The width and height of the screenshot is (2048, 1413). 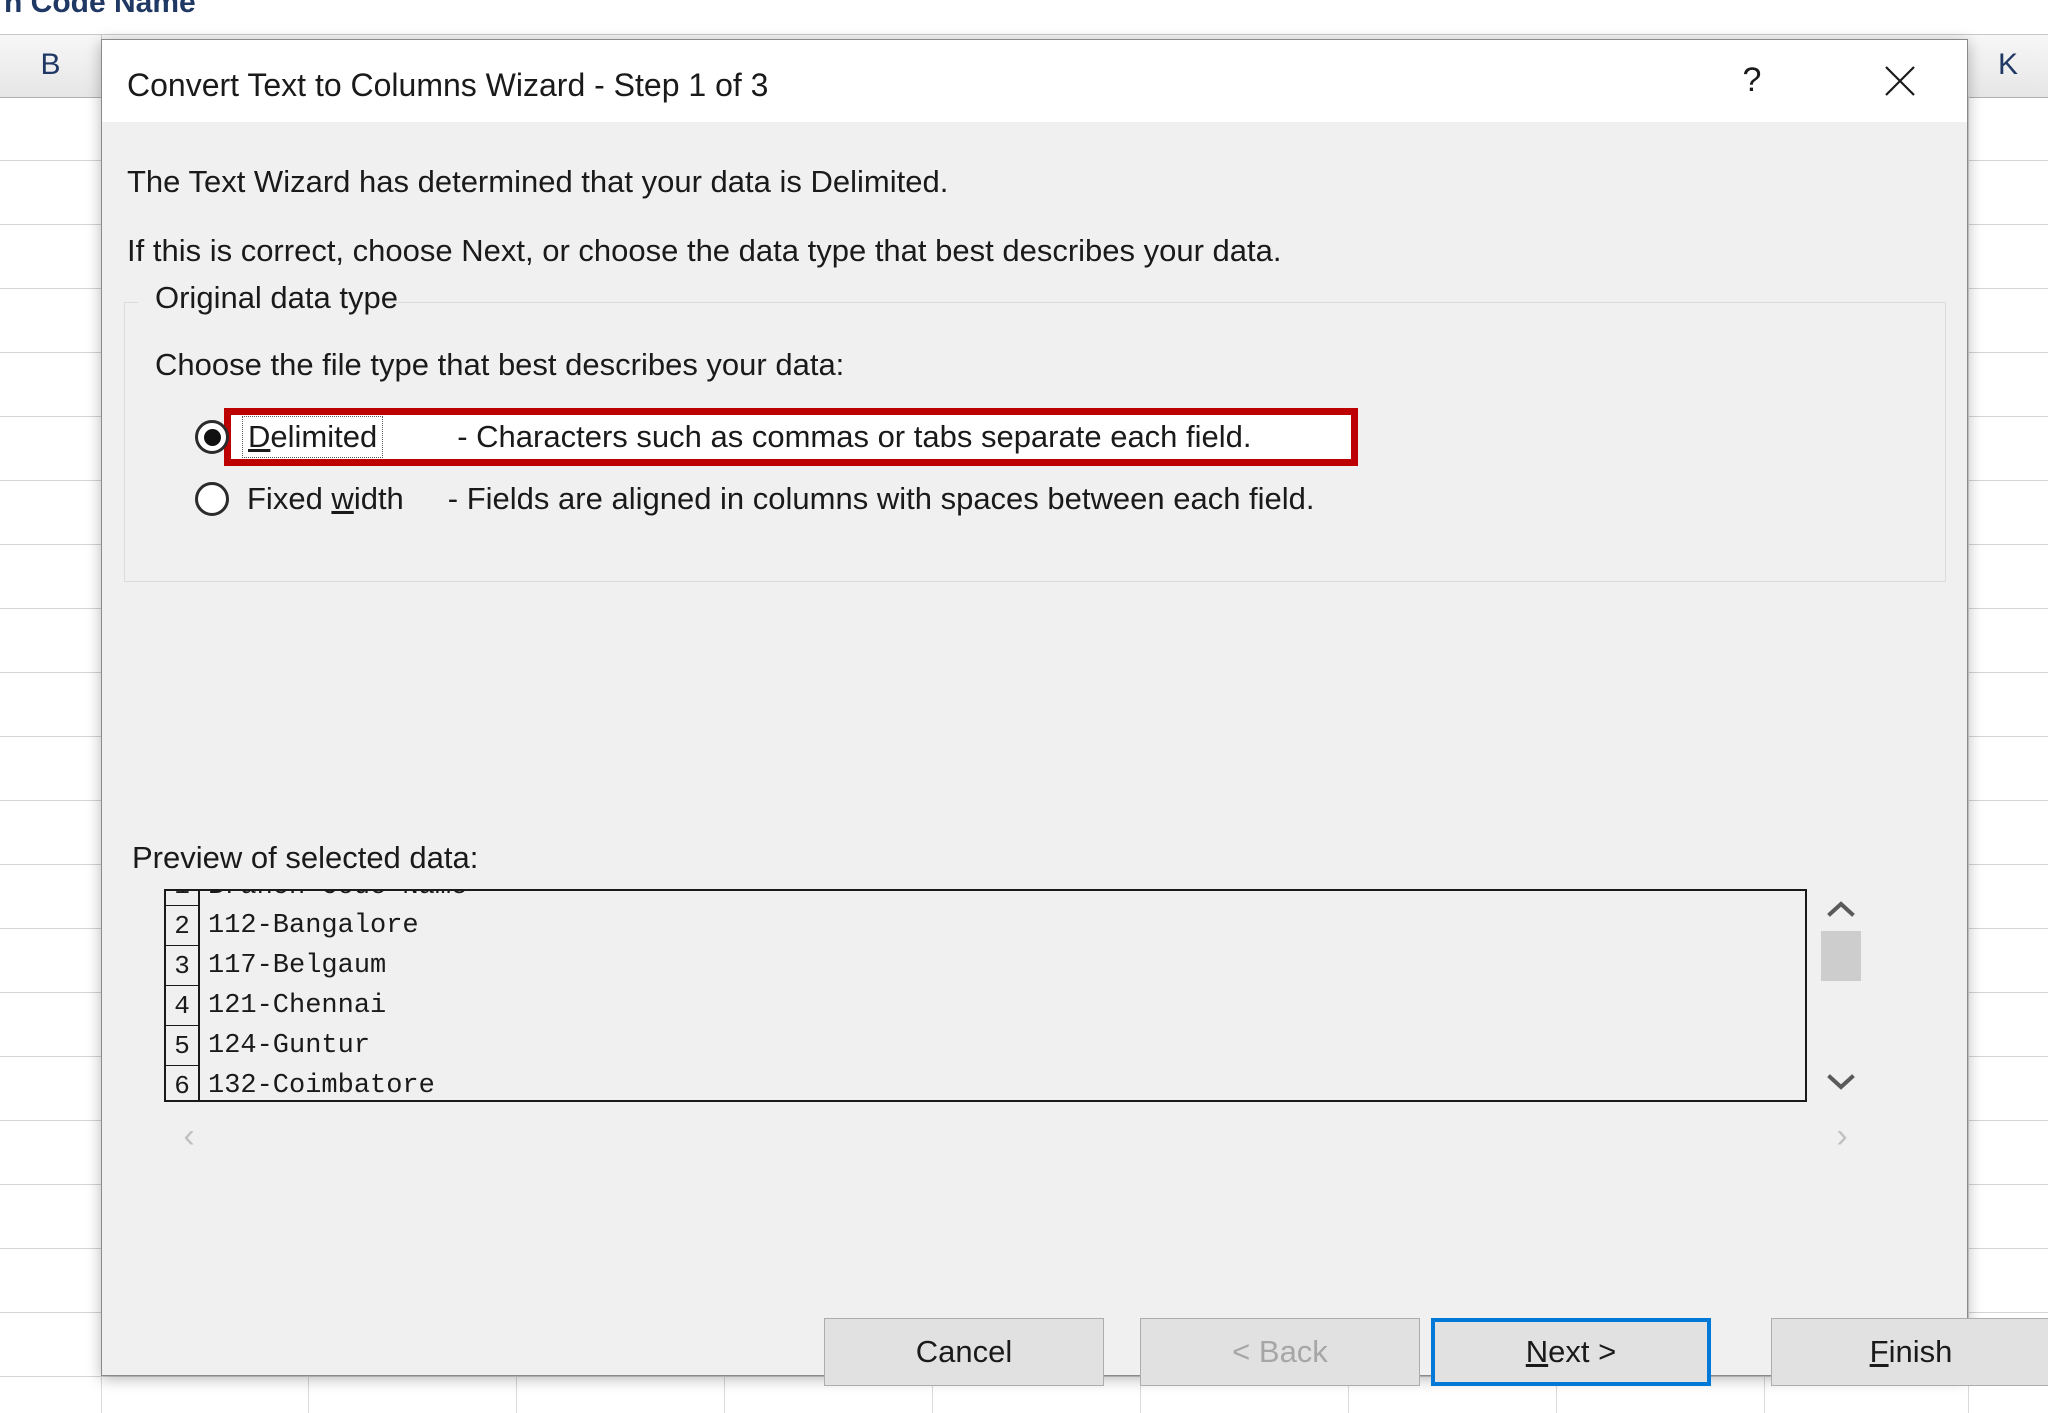 I want to click on preview-row: 5 124-Guntur, so click(x=985, y=1046).